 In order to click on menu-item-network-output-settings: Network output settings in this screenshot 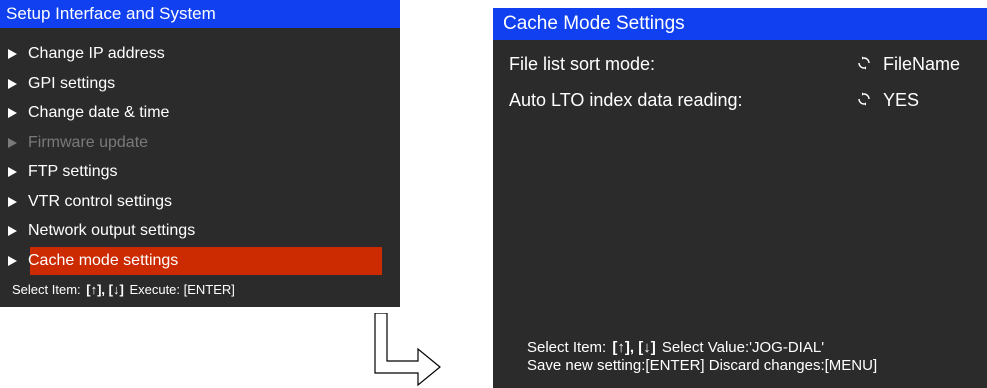, I will do `click(200, 232)`.